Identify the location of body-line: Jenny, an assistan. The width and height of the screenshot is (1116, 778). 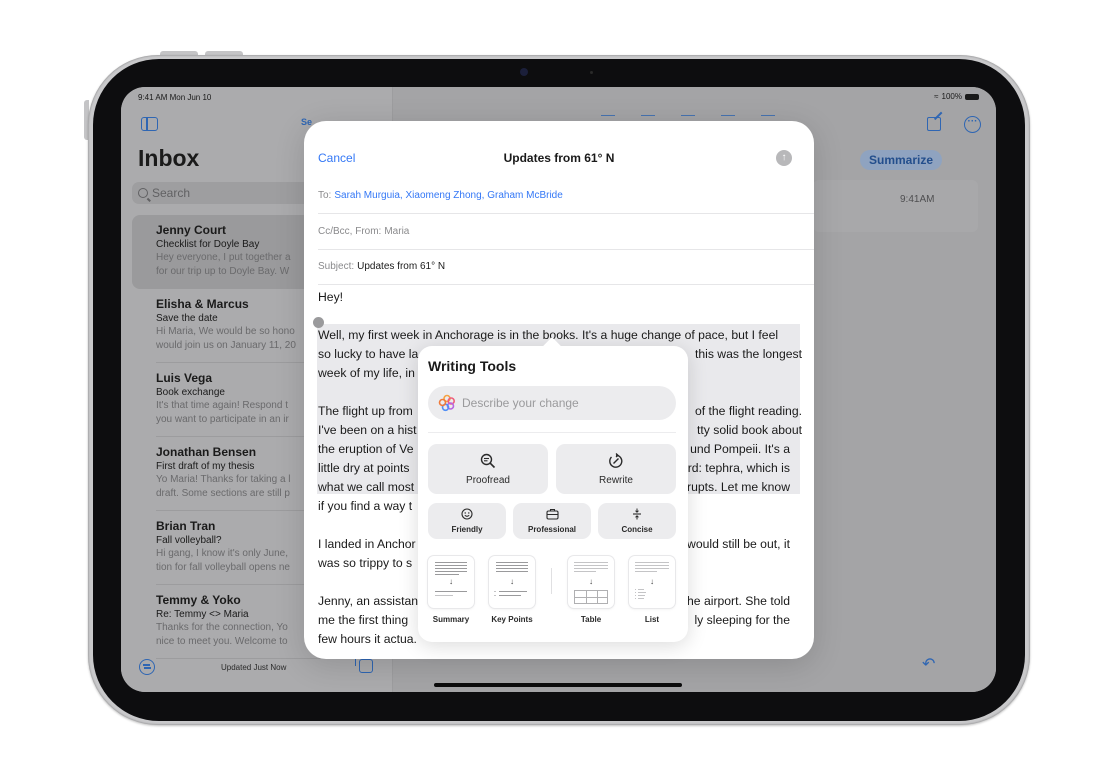
(368, 601).